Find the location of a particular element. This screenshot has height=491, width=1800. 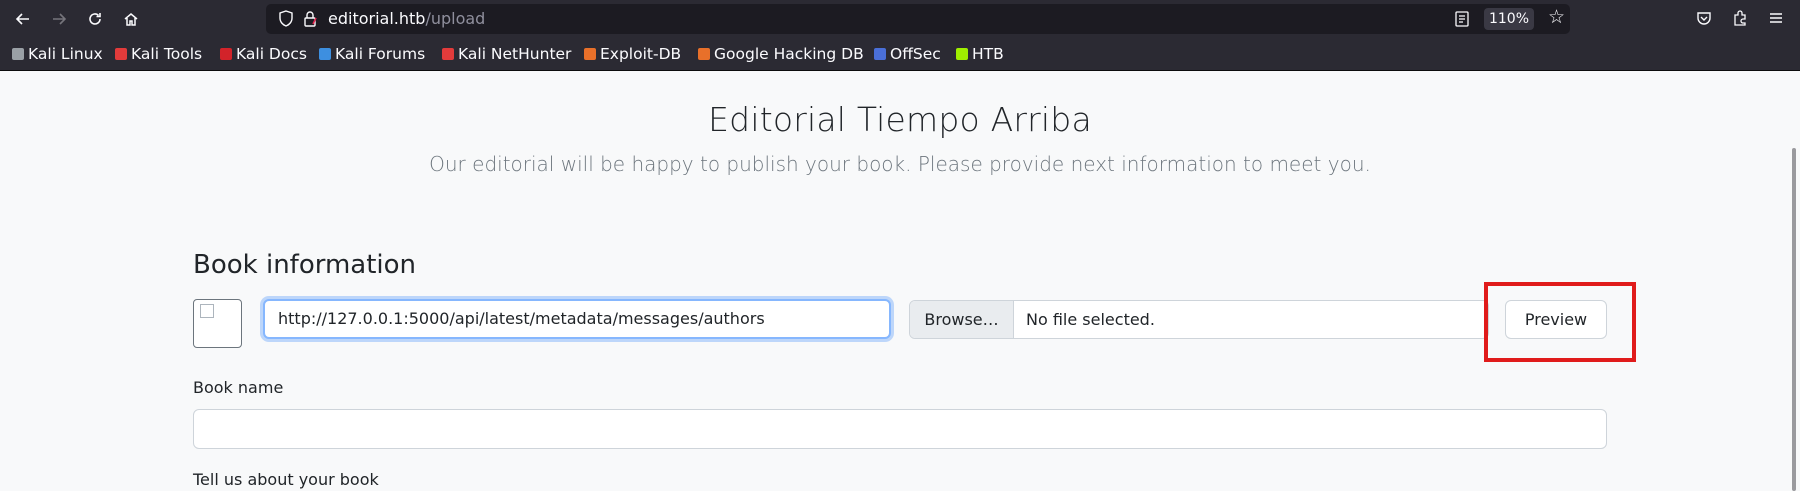

url-text: editorial.htb/upload is located at coordinates (406, 18).